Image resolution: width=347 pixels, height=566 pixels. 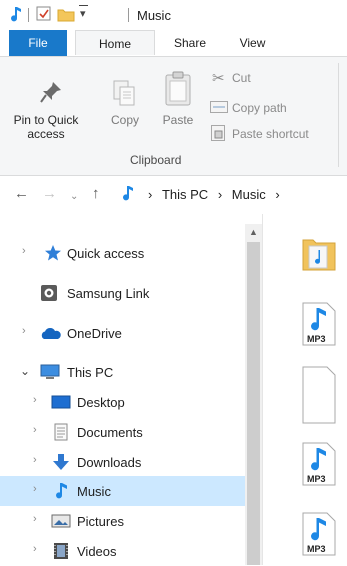 I want to click on folder-item, so click(x=319, y=252).